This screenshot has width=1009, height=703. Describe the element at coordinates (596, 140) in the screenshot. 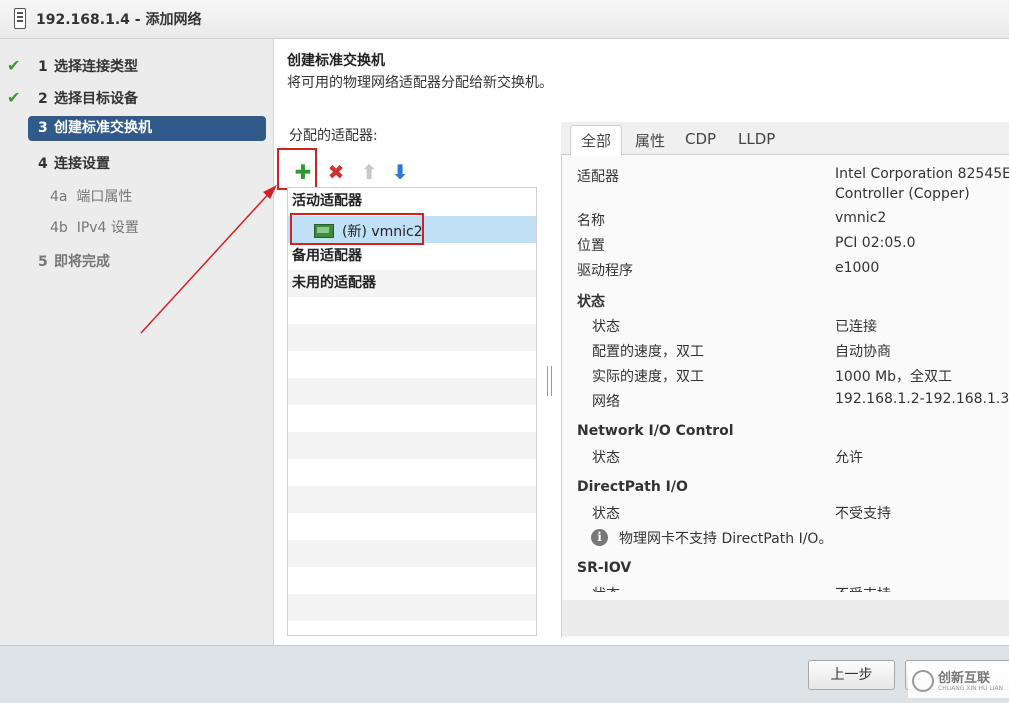

I see `tab-all: 全部` at that location.